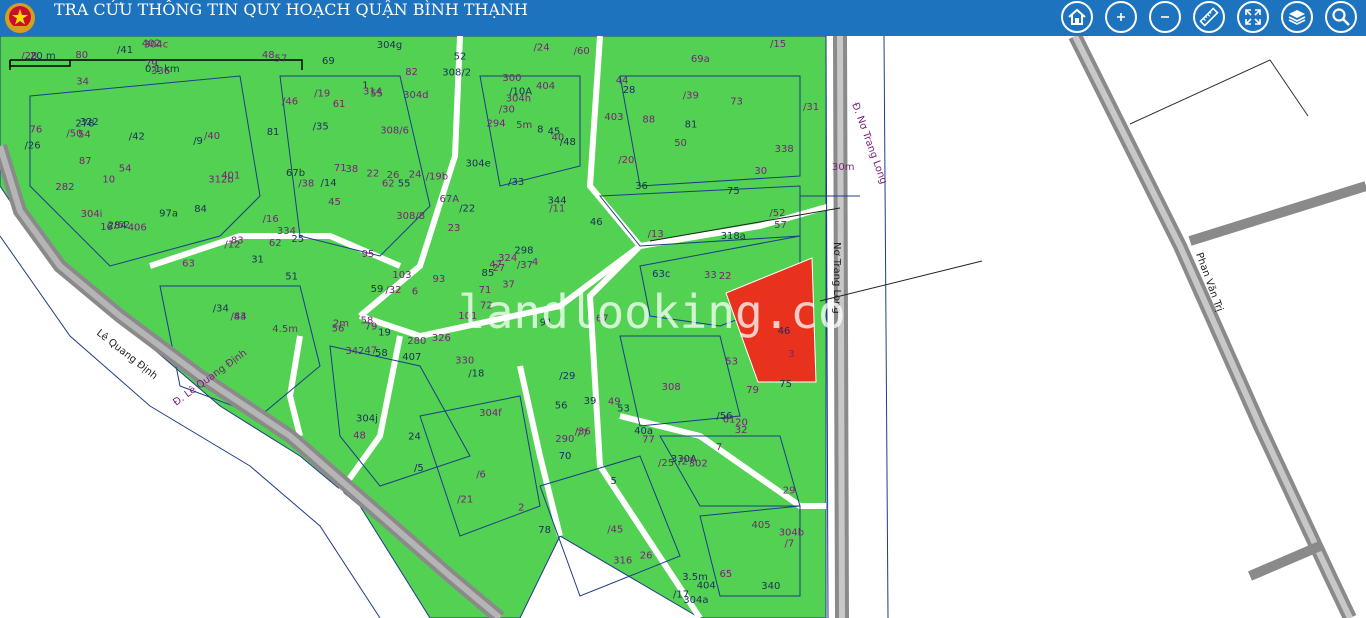  I want to click on parcel-label: 6, so click(415, 292).